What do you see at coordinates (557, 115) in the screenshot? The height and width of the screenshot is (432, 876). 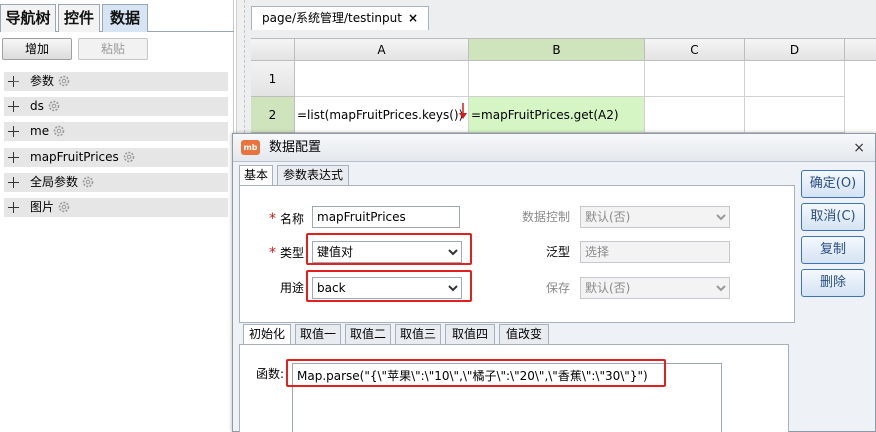 I see `cell-b2: =mapFruitPrices.get(A2)` at bounding box center [557, 115].